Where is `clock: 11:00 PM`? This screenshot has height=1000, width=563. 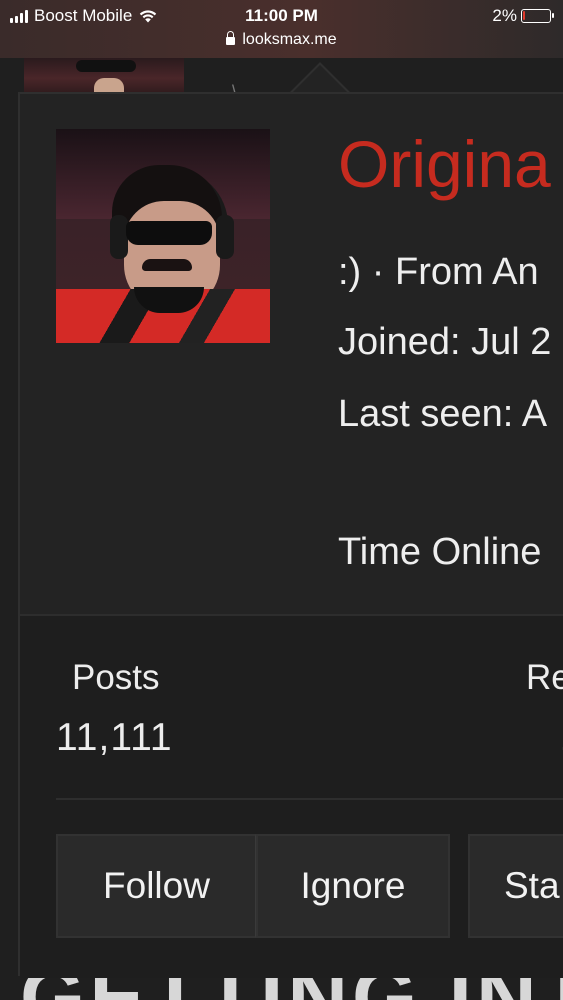 clock: 11:00 PM is located at coordinates (281, 15).